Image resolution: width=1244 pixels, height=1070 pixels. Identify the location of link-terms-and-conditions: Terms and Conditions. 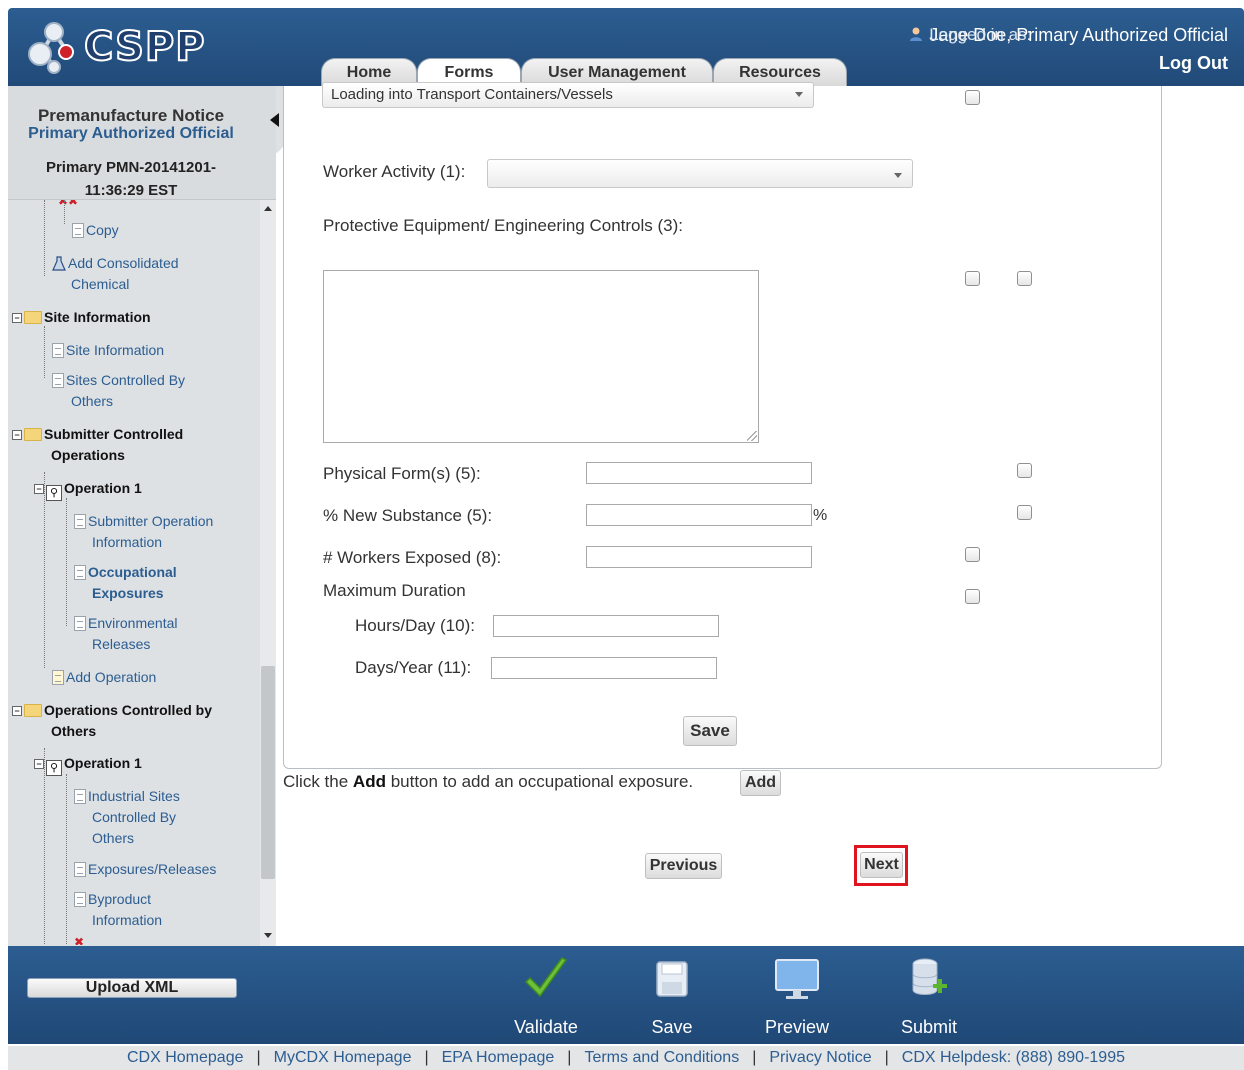
(661, 1057).